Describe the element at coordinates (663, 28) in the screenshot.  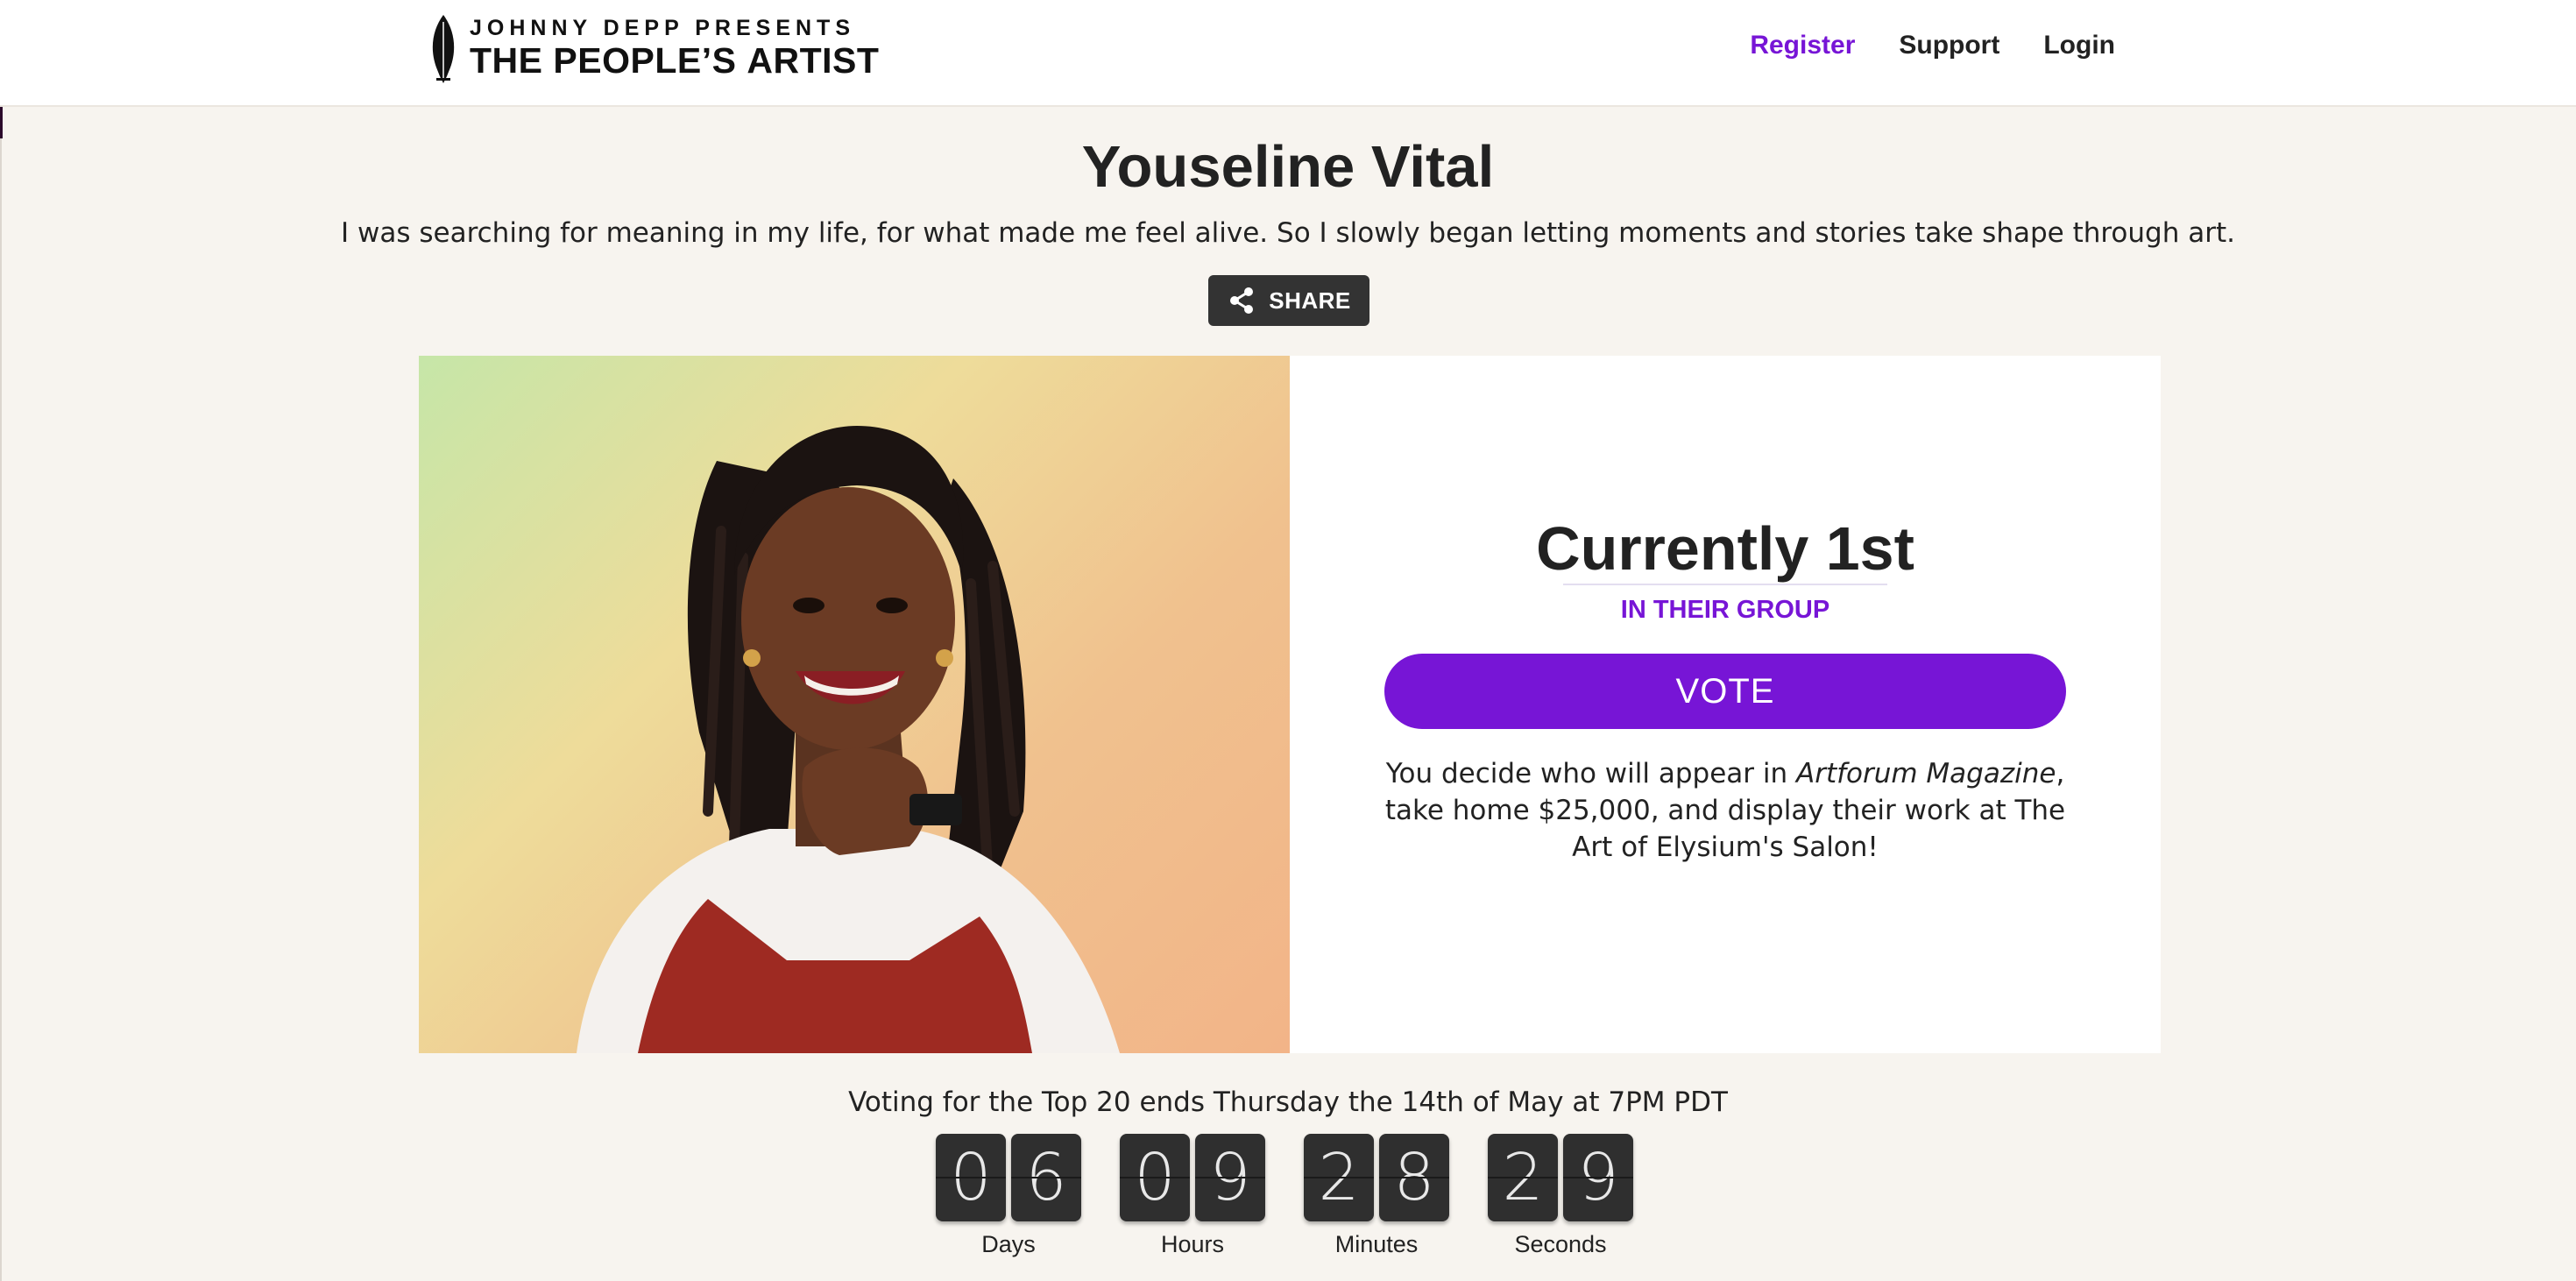
I see `logo-tagline: JOHNNY DEPP PRESENTS` at that location.